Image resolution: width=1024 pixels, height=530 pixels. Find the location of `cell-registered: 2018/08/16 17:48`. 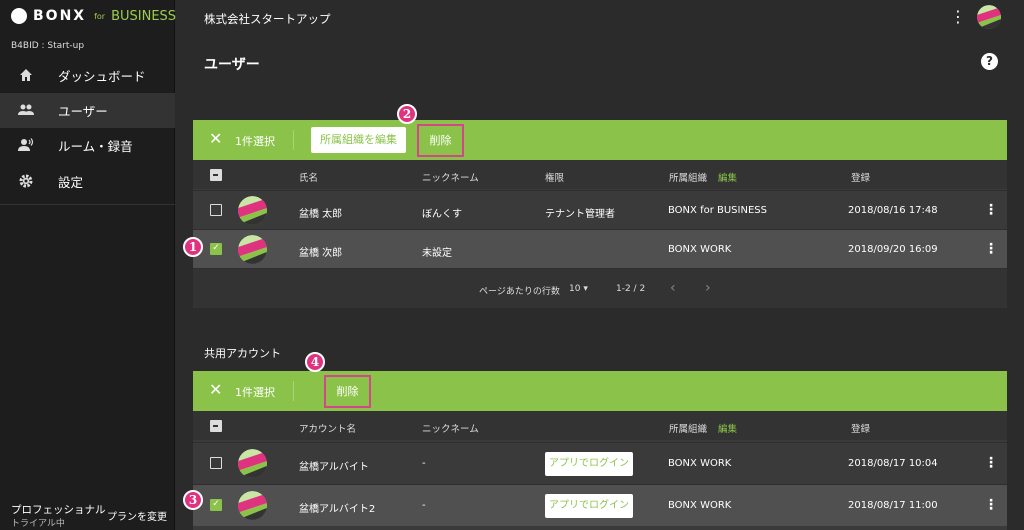

cell-registered: 2018/08/16 17:48 is located at coordinates (893, 210).